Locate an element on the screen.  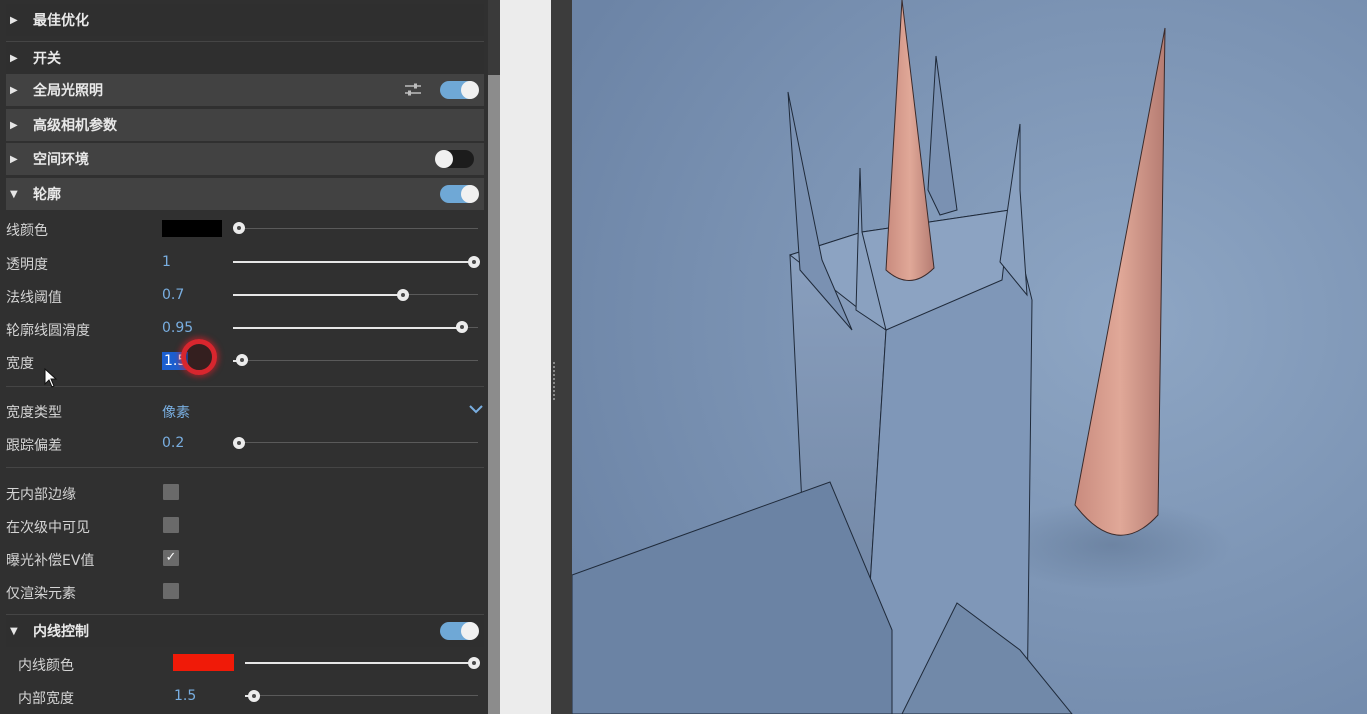
inner-line-toggle is located at coordinates (459, 631).